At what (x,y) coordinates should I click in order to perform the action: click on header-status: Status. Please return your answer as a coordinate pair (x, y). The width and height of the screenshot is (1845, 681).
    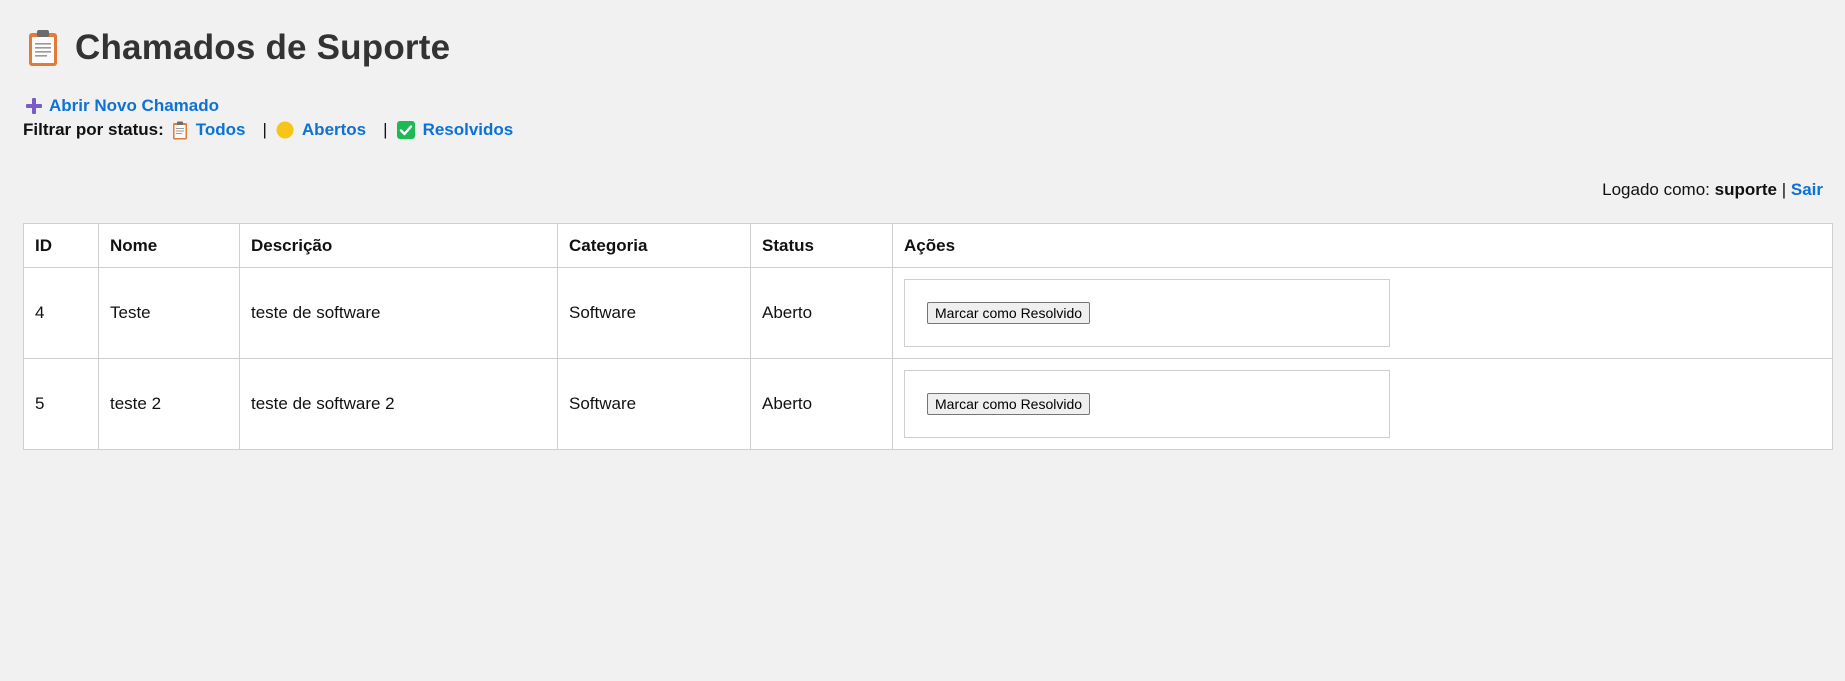
    Looking at the image, I should click on (821, 245).